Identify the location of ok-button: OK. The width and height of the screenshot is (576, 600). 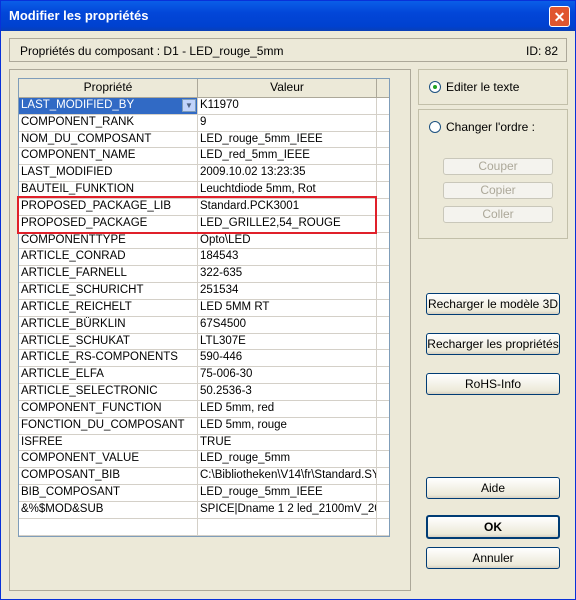
(493, 527).